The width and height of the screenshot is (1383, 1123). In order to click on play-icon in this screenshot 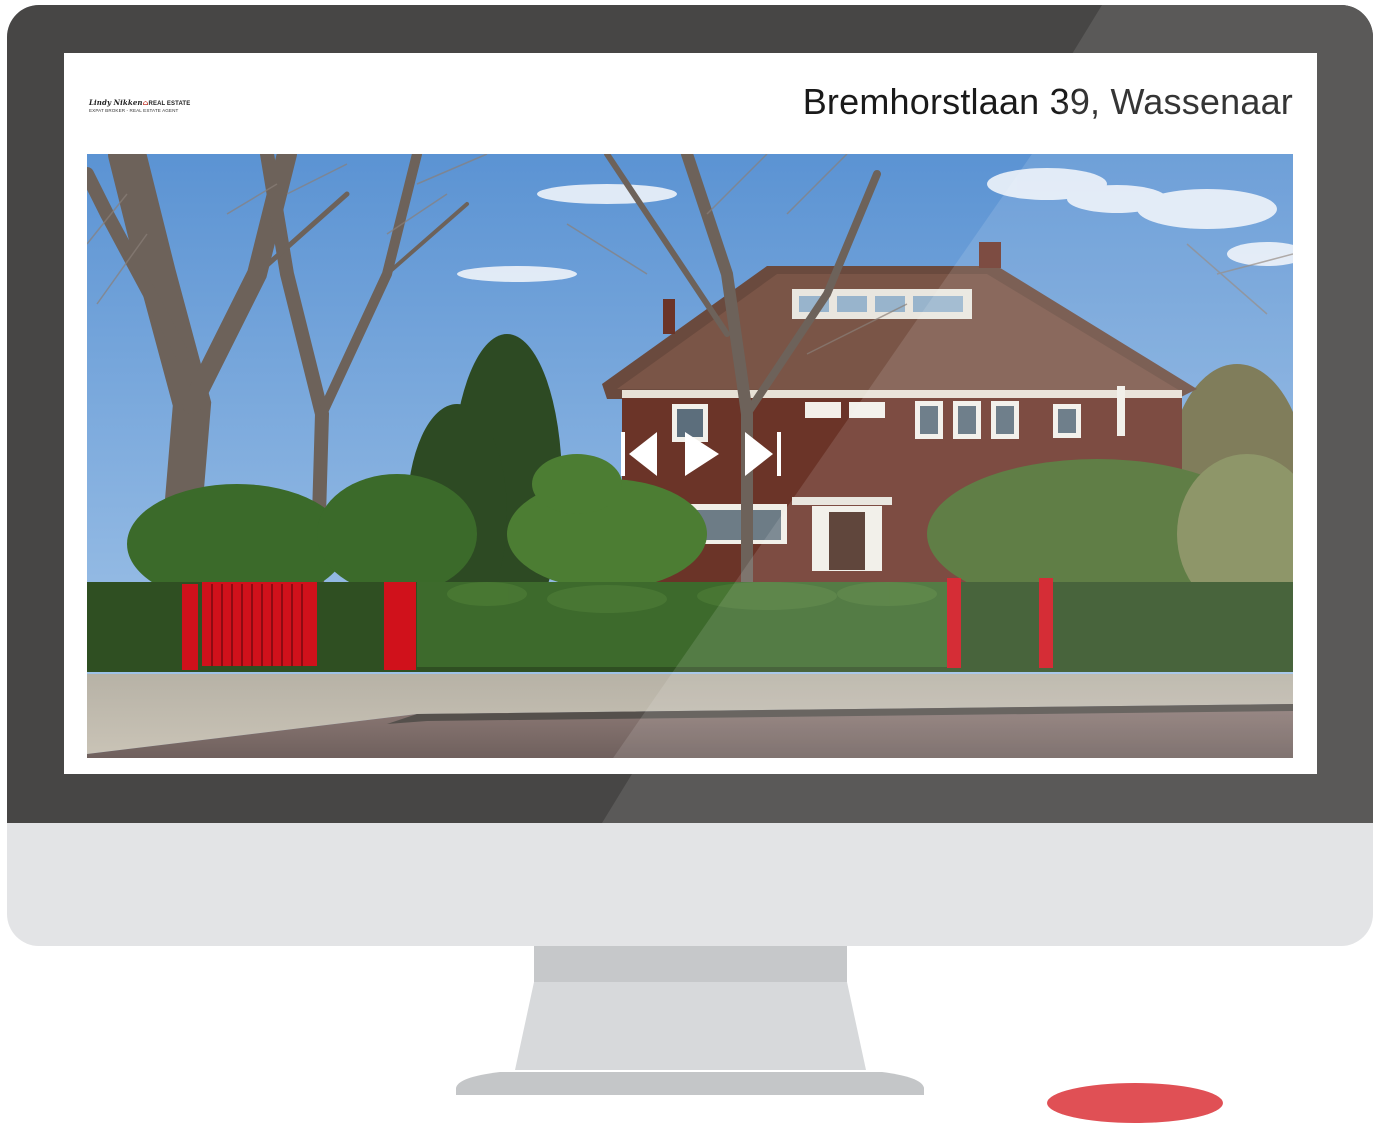, I will do `click(703, 454)`.